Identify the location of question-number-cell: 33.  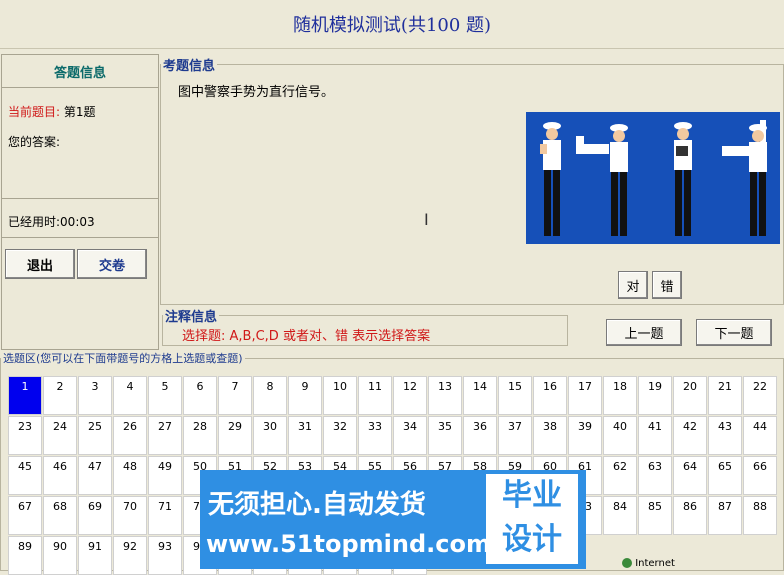
(375, 435).